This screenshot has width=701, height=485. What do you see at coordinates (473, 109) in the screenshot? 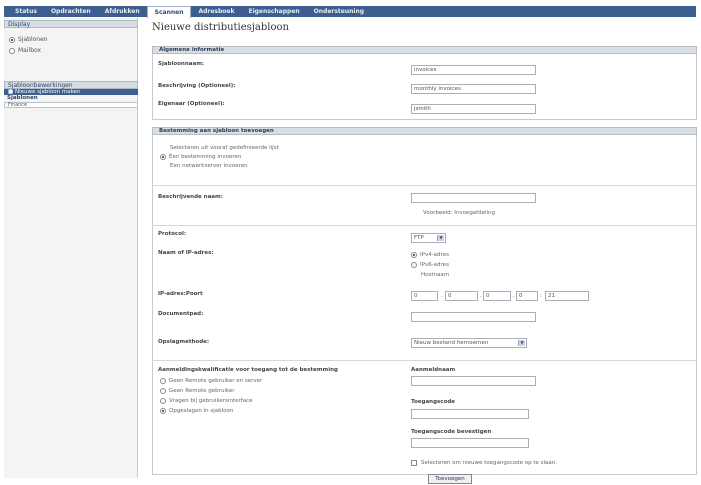
I see `owner-field: jsmith` at bounding box center [473, 109].